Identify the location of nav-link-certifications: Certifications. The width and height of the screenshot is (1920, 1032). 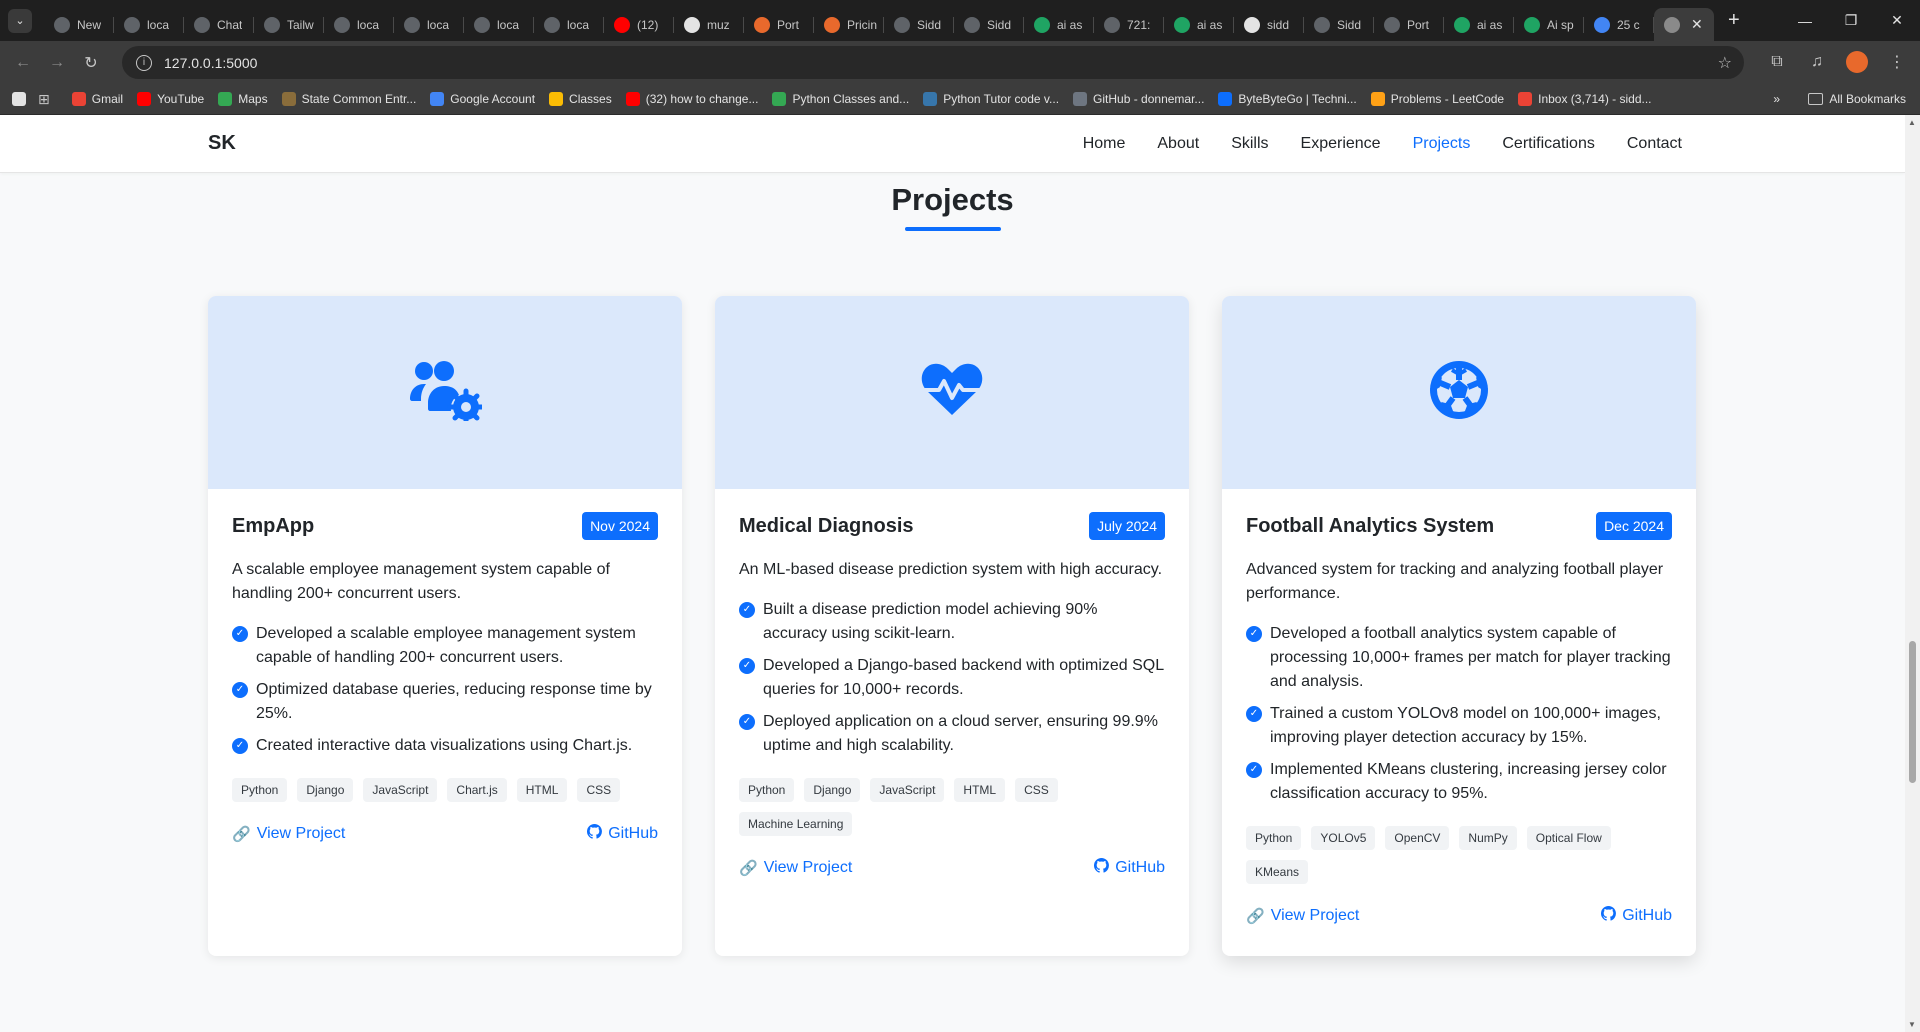
(1548, 144).